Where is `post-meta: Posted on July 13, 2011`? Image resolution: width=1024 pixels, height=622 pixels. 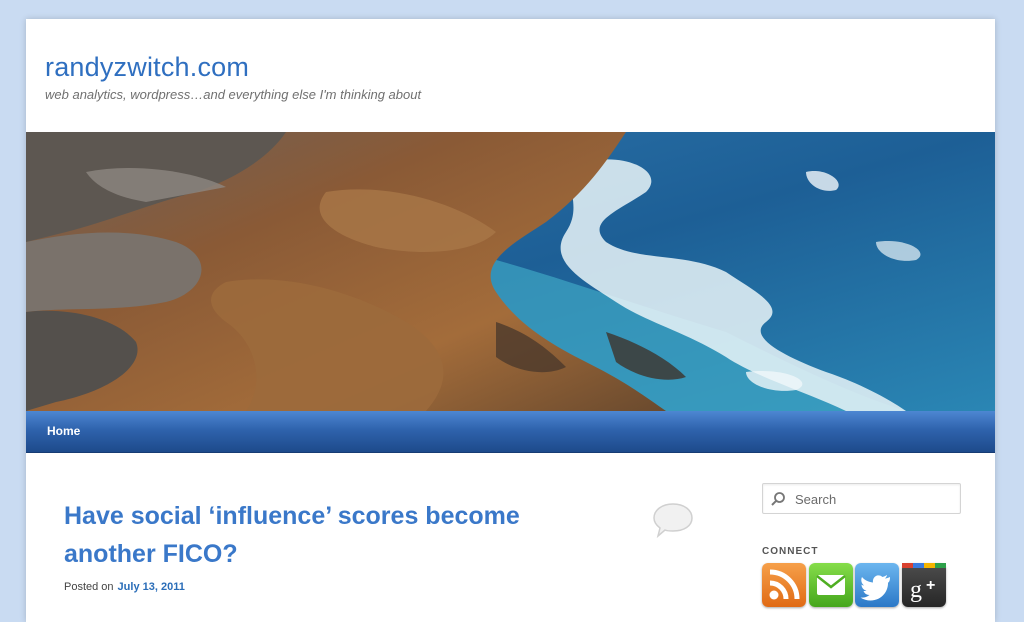
post-meta: Posted on July 13, 2011 is located at coordinates (124, 587).